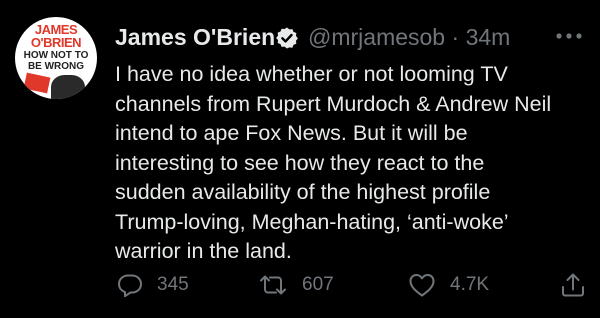 The height and width of the screenshot is (318, 600). I want to click on author-handle: @mrjamesob, so click(376, 37).